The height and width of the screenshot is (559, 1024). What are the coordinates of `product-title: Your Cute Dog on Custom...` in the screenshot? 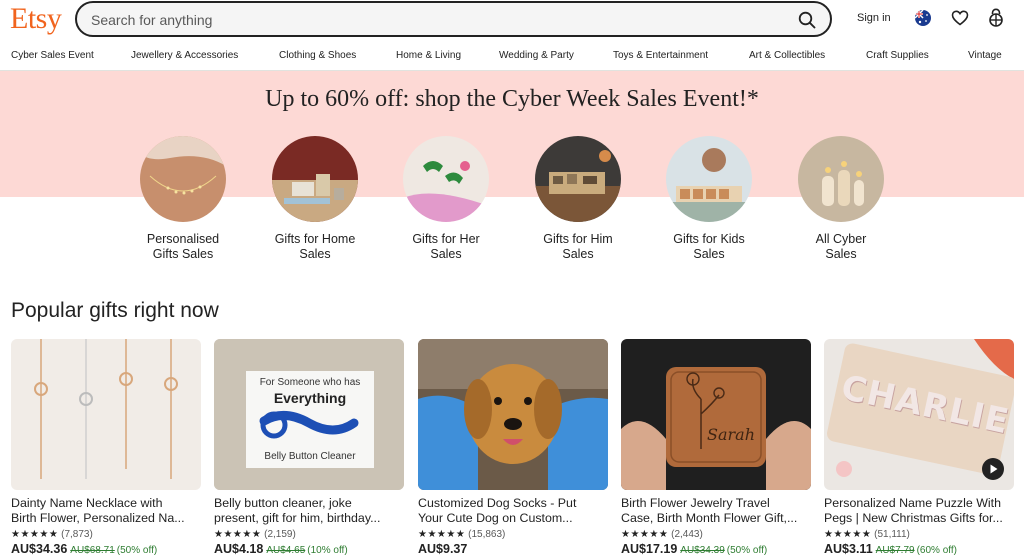 It's located at (513, 518).